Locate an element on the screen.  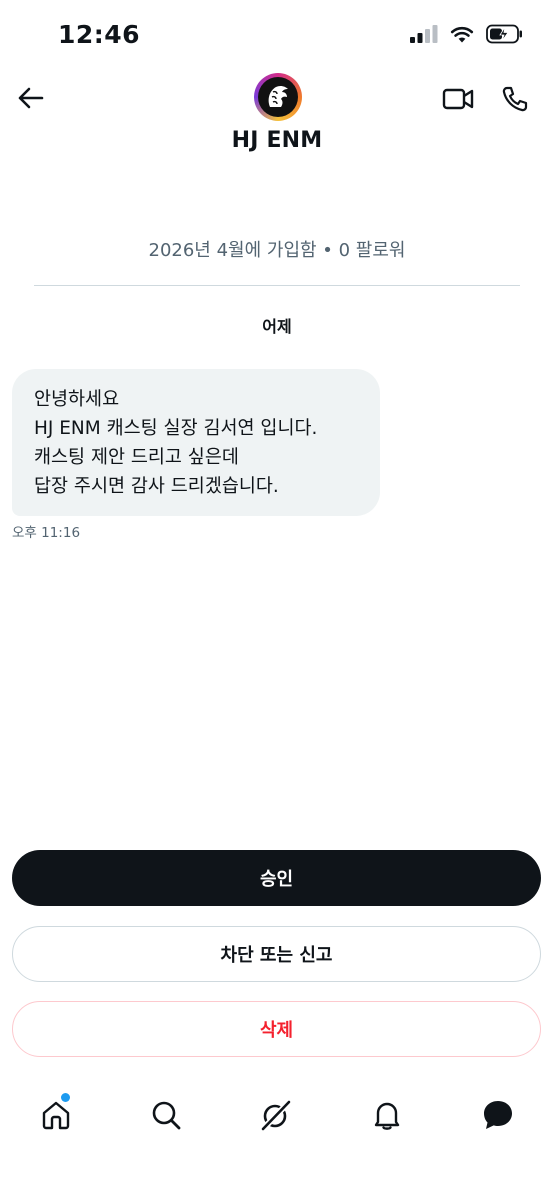
avatar is located at coordinates (278, 97).